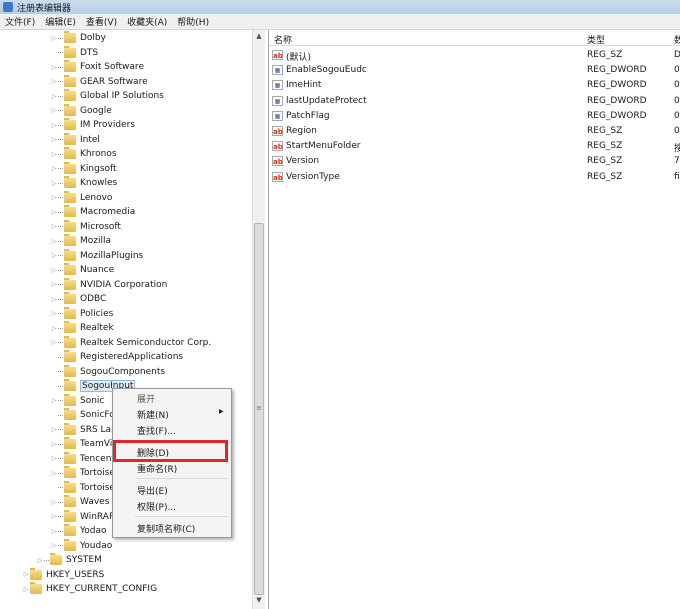 This screenshot has height=609, width=680. I want to click on tree-item: ▷ Realtek Semiconductor Corp., so click(130, 342).